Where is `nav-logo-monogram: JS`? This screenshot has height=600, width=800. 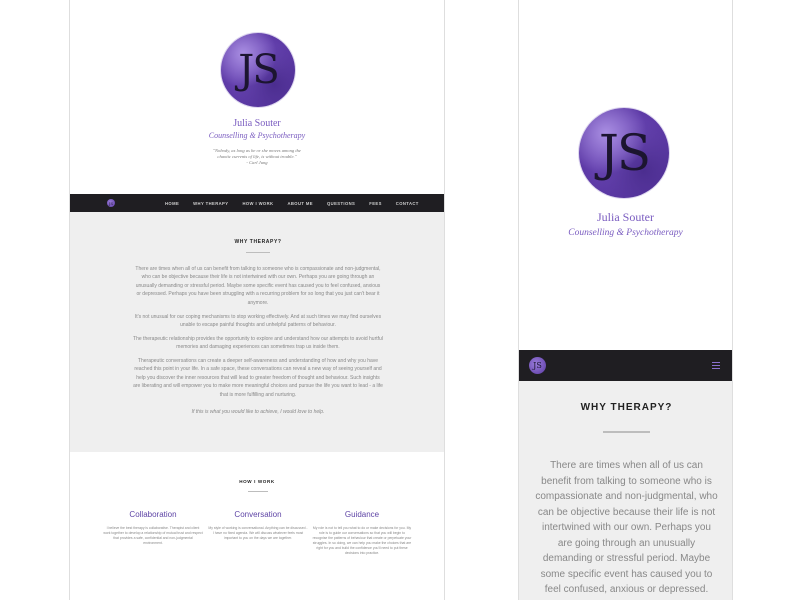
nav-logo-monogram: JS is located at coordinates (111, 203).